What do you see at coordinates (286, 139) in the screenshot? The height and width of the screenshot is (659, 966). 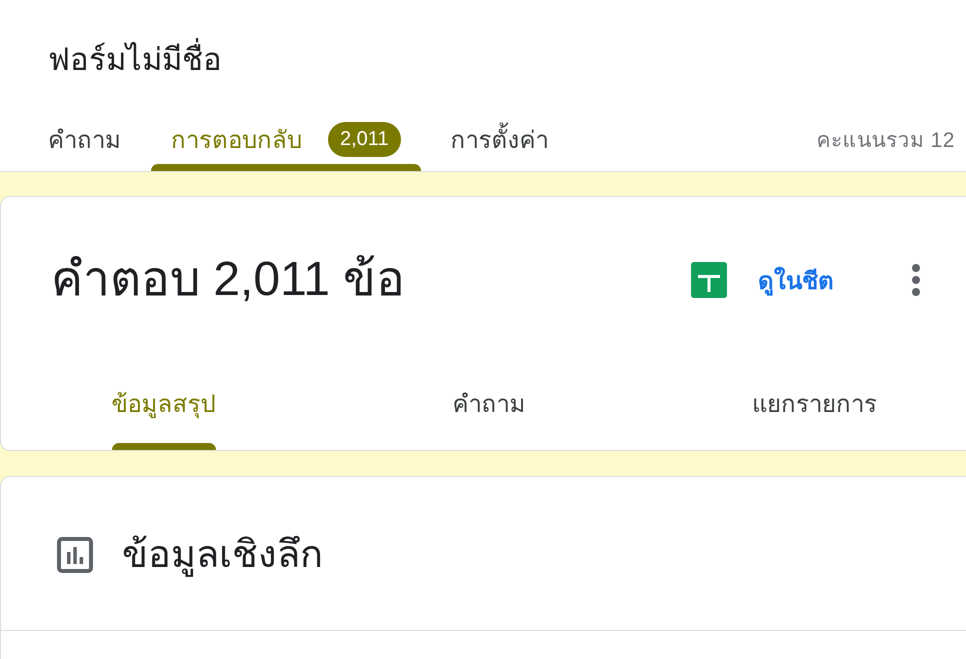 I see `tab: การตอบกลับ 2,011` at bounding box center [286, 139].